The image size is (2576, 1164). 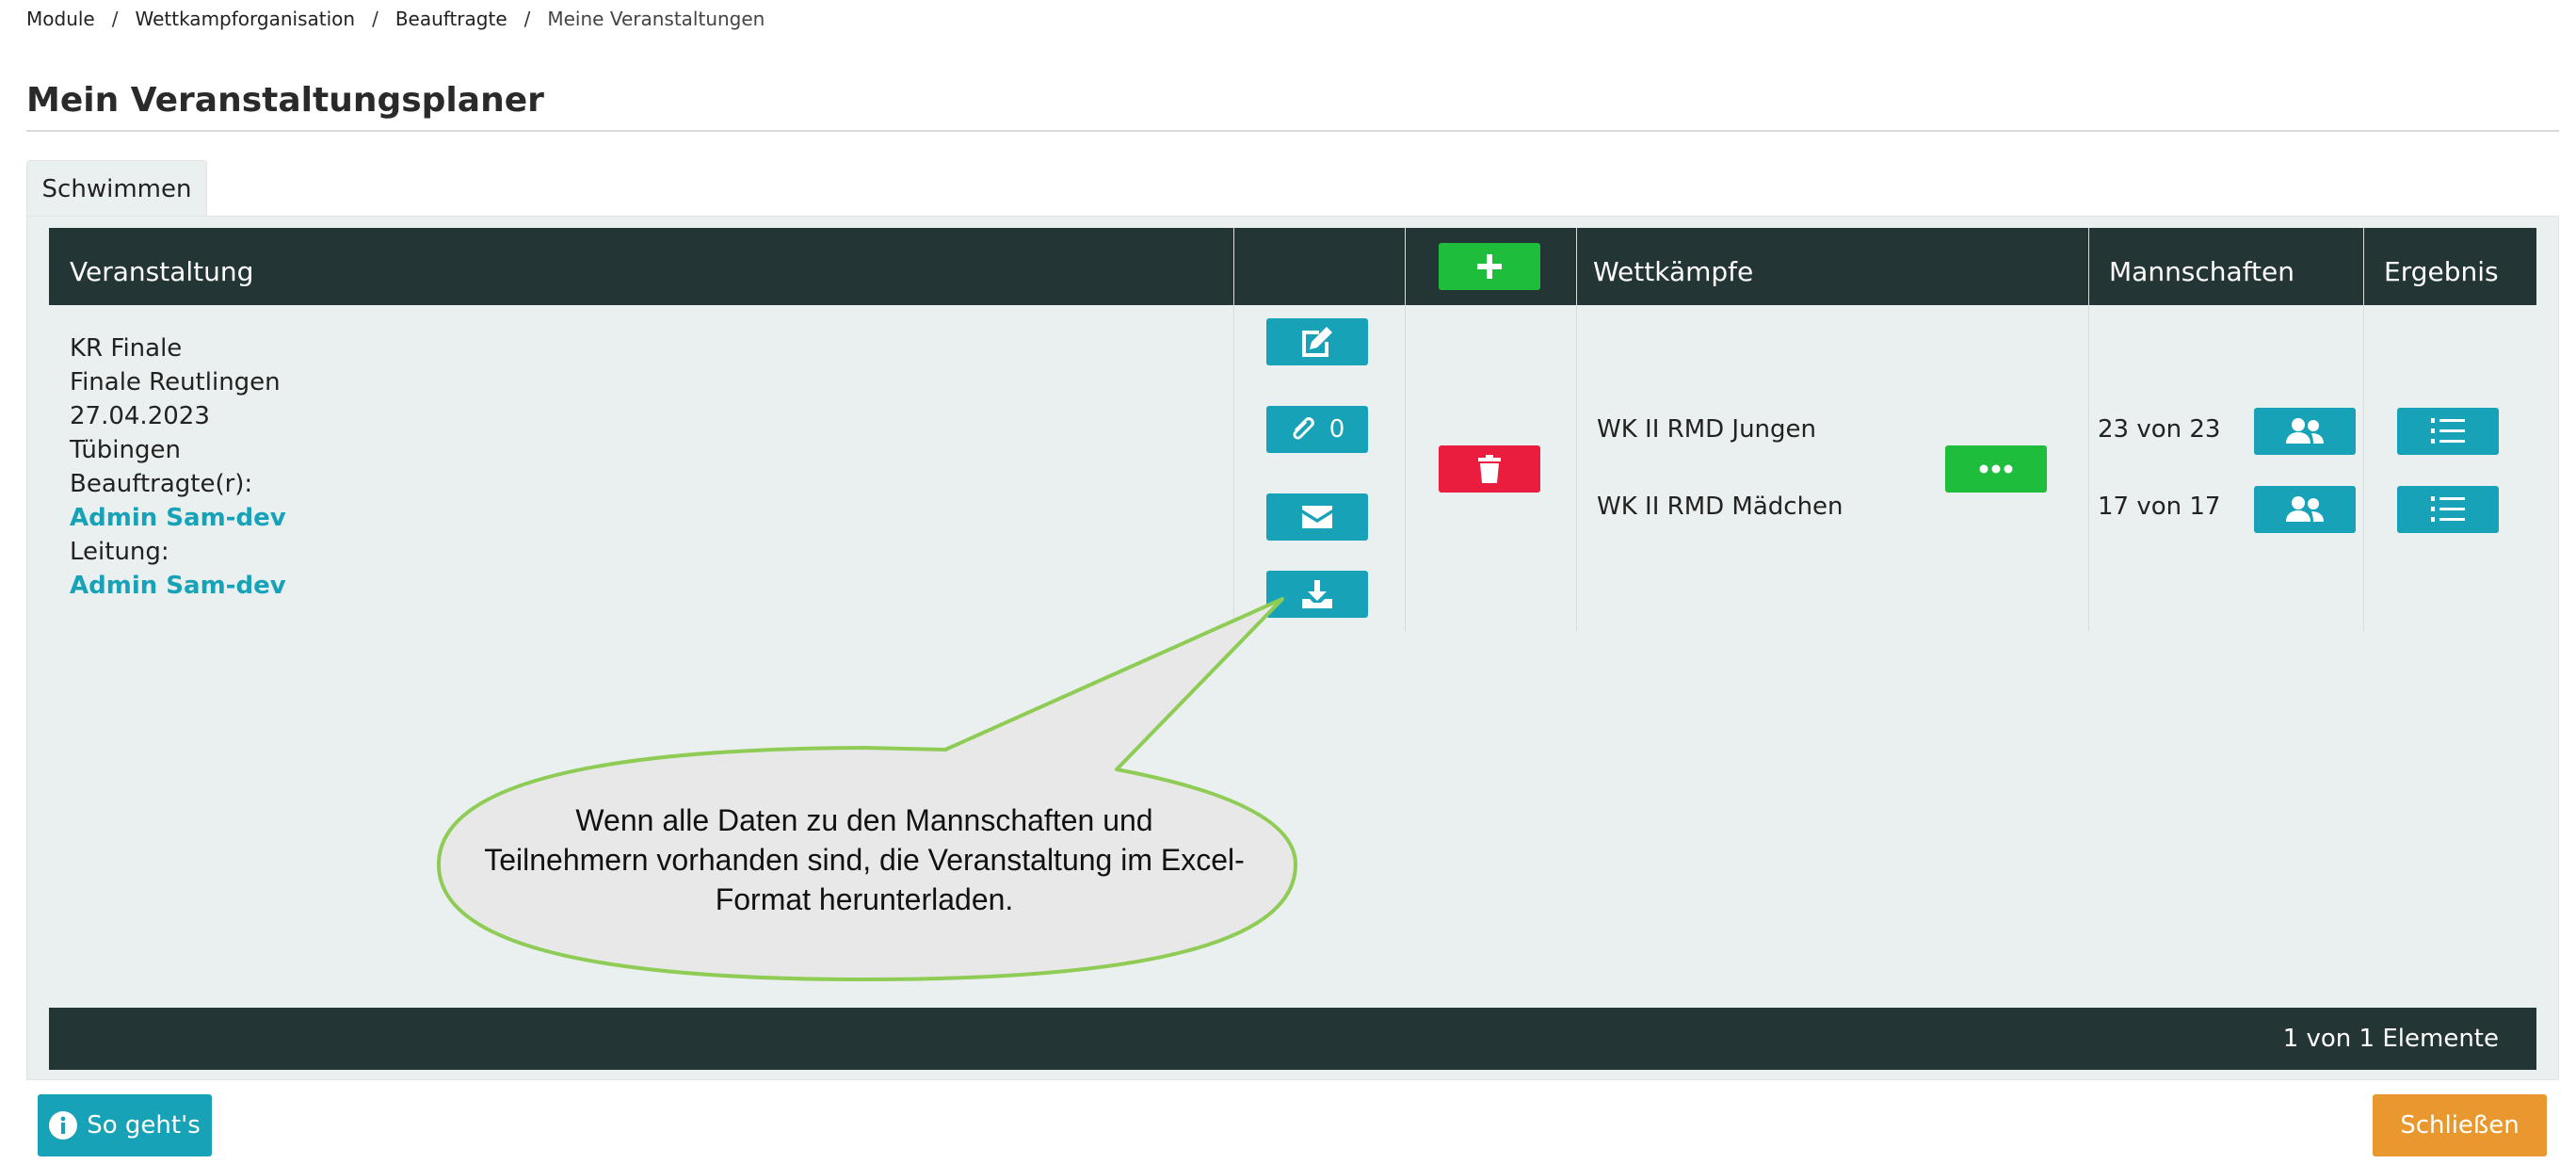 What do you see at coordinates (144, 1125) in the screenshot?
I see `help-button-label: So geht's` at bounding box center [144, 1125].